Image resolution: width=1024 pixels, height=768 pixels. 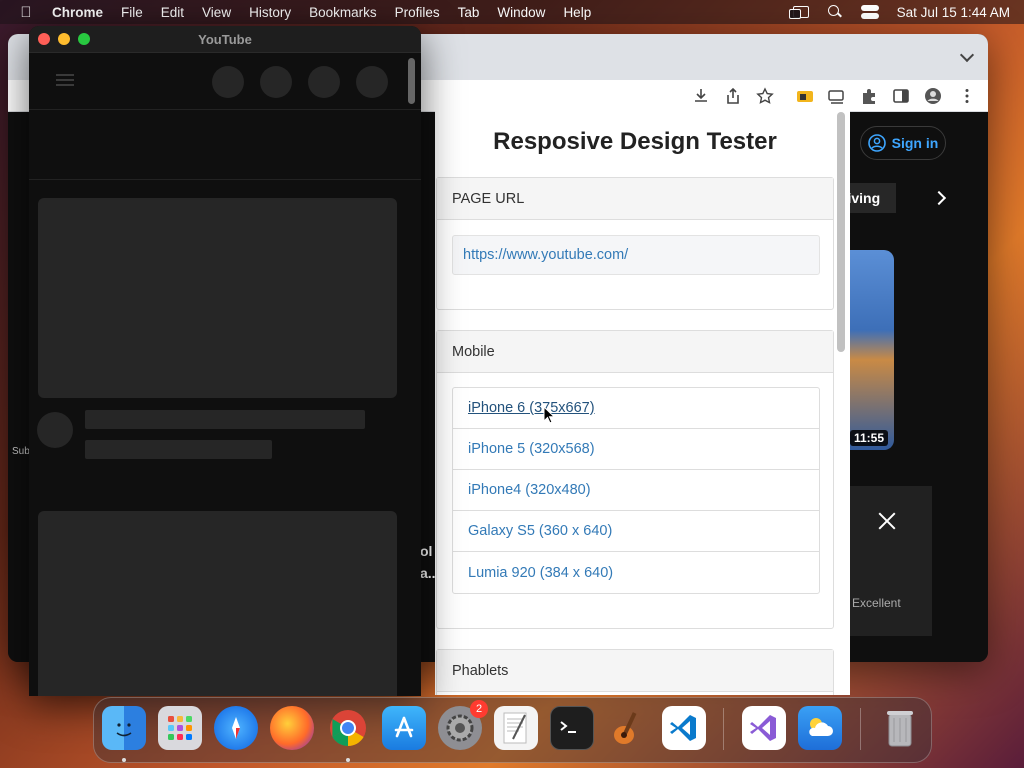 What do you see at coordinates (765, 96) in the screenshot?
I see `bookmark-star-icon` at bounding box center [765, 96].